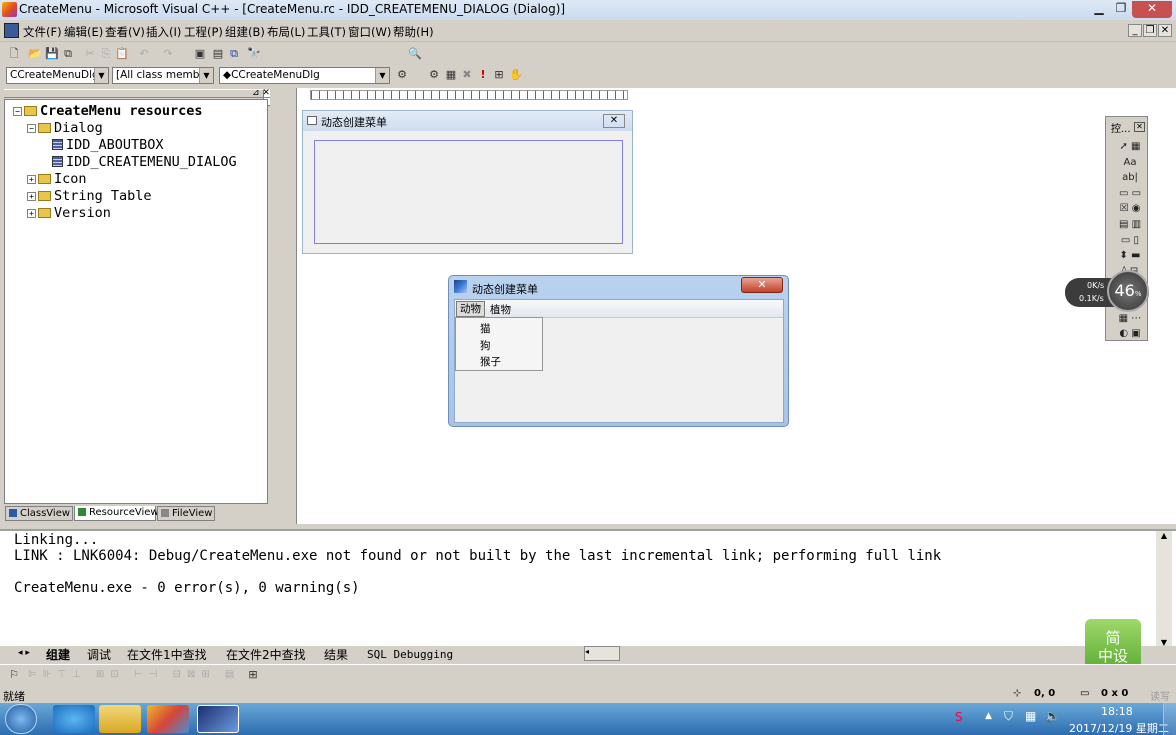 The width and height of the screenshot is (1176, 735). What do you see at coordinates (167, 654) in the screenshot?
I see `tab-find-in-files-1: 在文件1中查找` at bounding box center [167, 654].